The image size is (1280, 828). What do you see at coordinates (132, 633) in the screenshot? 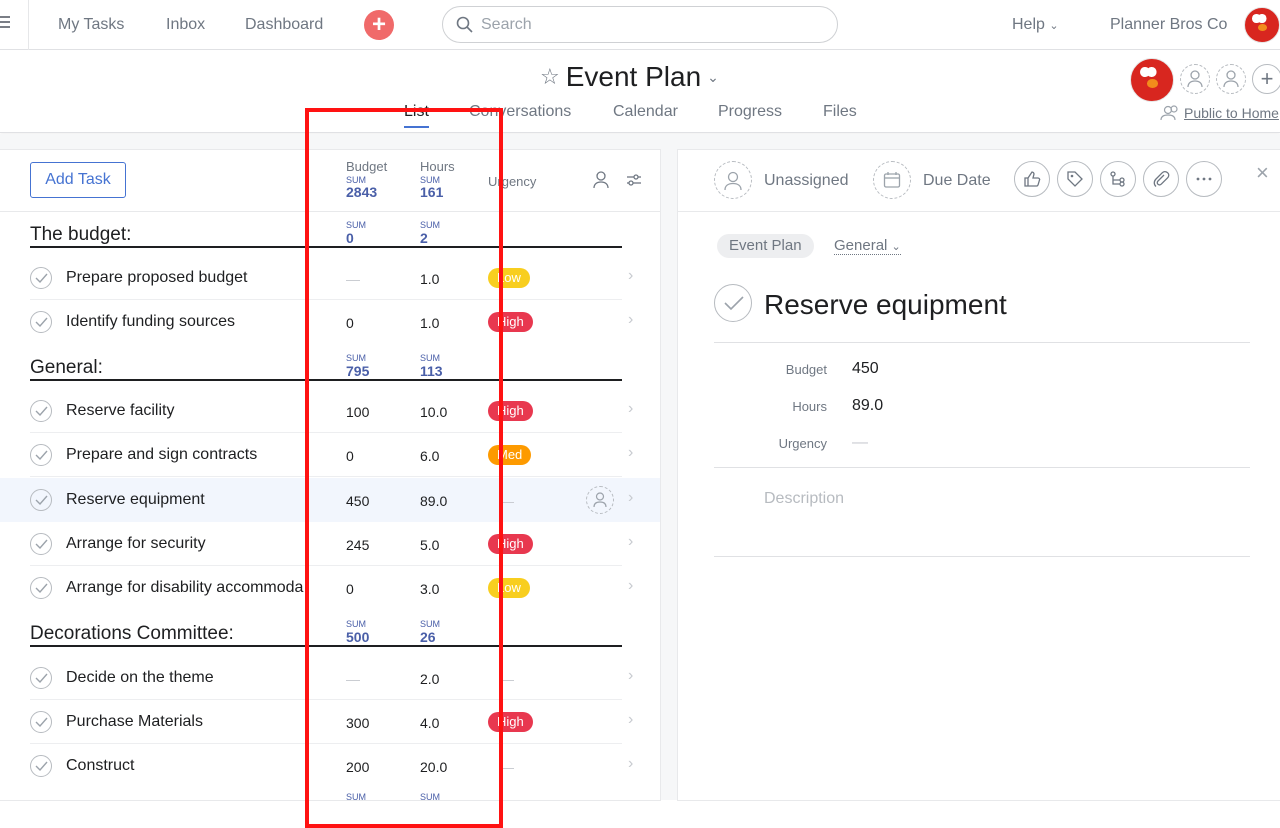
I see `section-name: Decorations Committee:` at bounding box center [132, 633].